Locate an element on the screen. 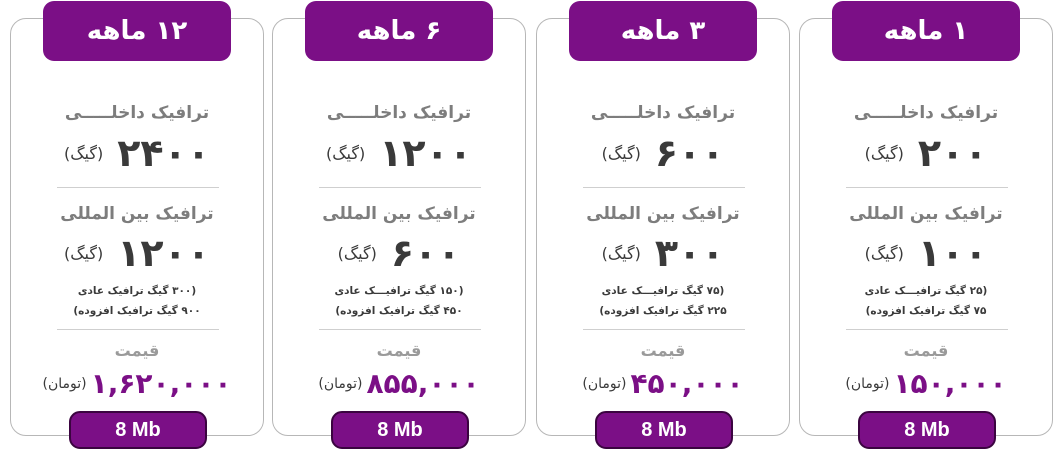 The width and height of the screenshot is (1063, 449). price-value: ۸۵۵,۰۰۰ is located at coordinates (423, 383).